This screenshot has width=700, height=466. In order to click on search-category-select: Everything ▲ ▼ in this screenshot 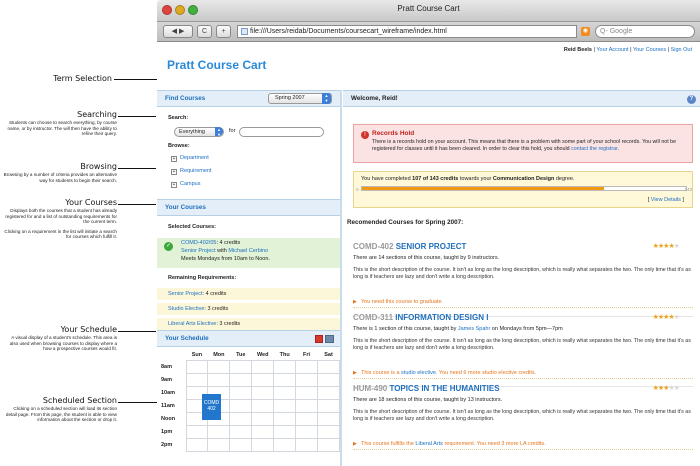, I will do `click(199, 132)`.